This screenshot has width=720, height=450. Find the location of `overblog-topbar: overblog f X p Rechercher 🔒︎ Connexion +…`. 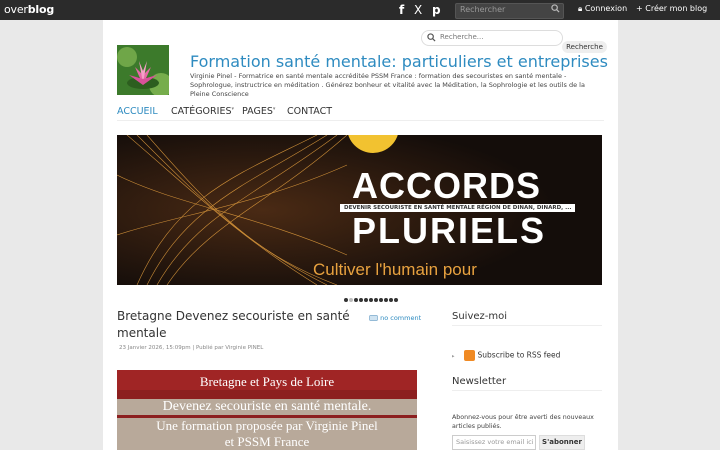

overblog-topbar: overblog f X p Rechercher 🔒︎ Connexion +… is located at coordinates (360, 10).